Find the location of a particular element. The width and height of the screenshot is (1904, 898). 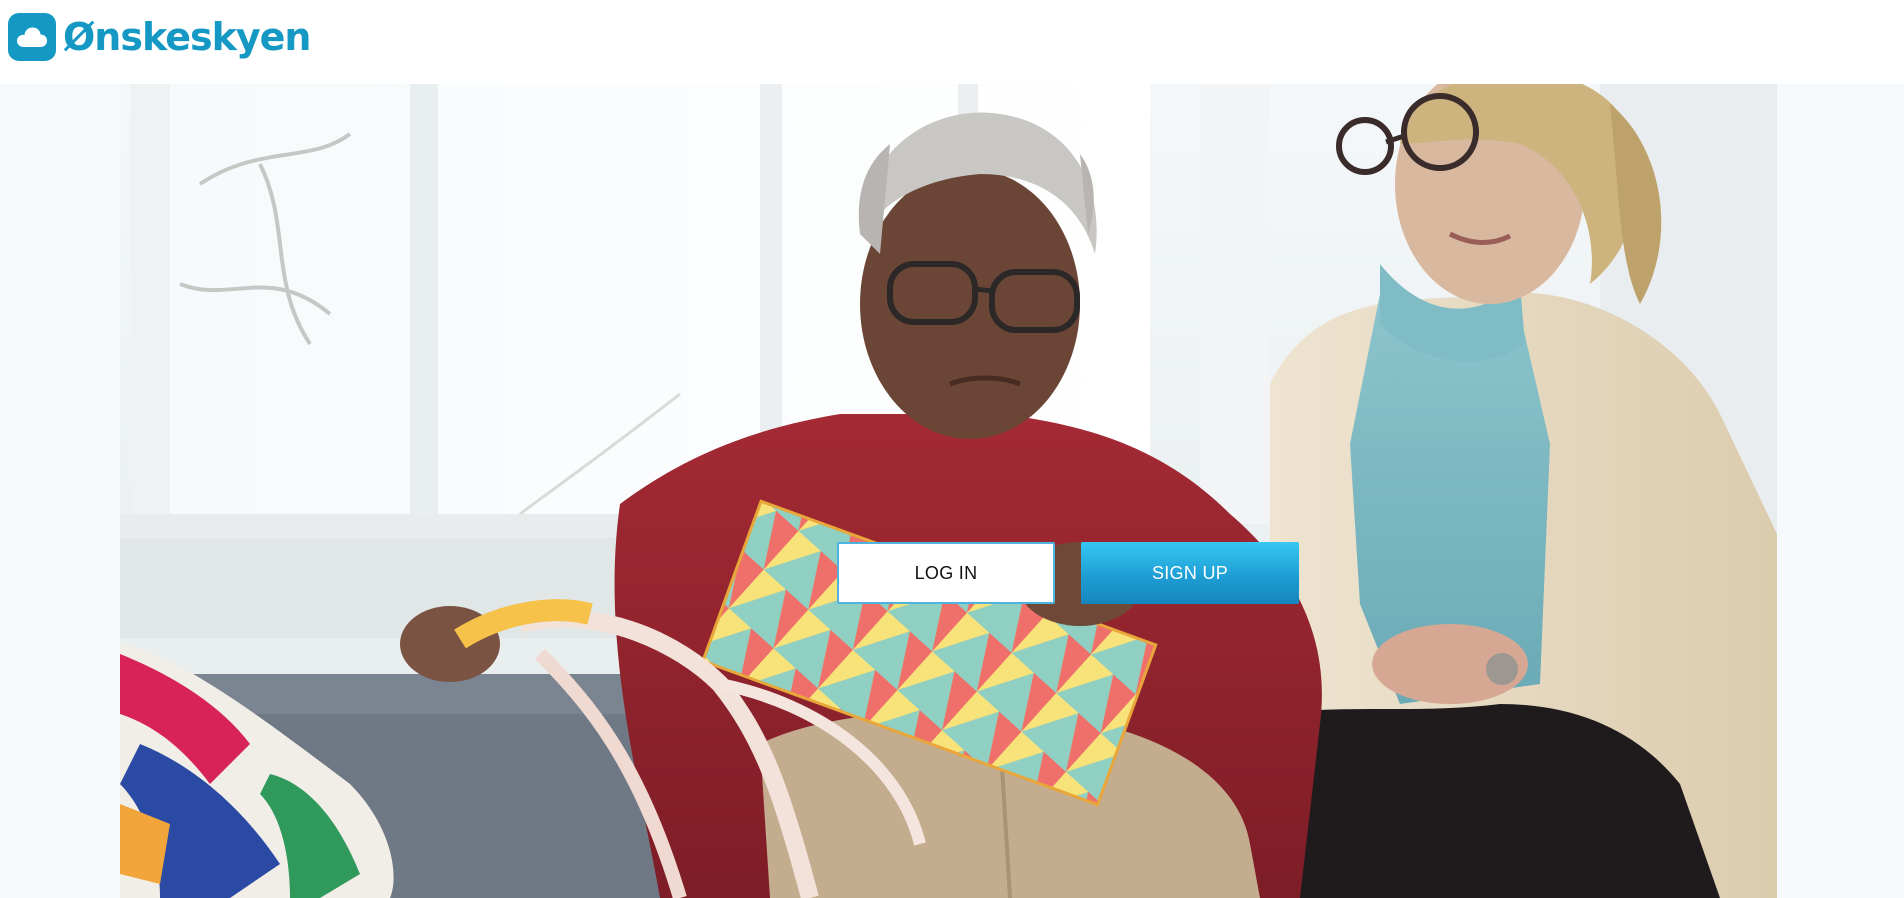

brand-name: Ønskeskyen is located at coordinates (187, 37).